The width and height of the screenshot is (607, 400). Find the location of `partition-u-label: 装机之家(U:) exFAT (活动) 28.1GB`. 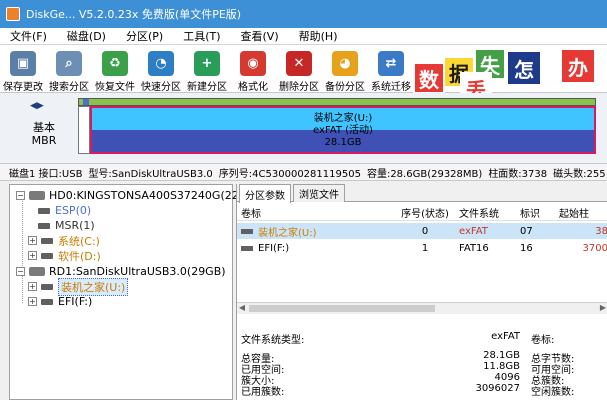

partition-u-label: 装机之家(U:) exFAT (活动) 28.1GB is located at coordinates (343, 131).